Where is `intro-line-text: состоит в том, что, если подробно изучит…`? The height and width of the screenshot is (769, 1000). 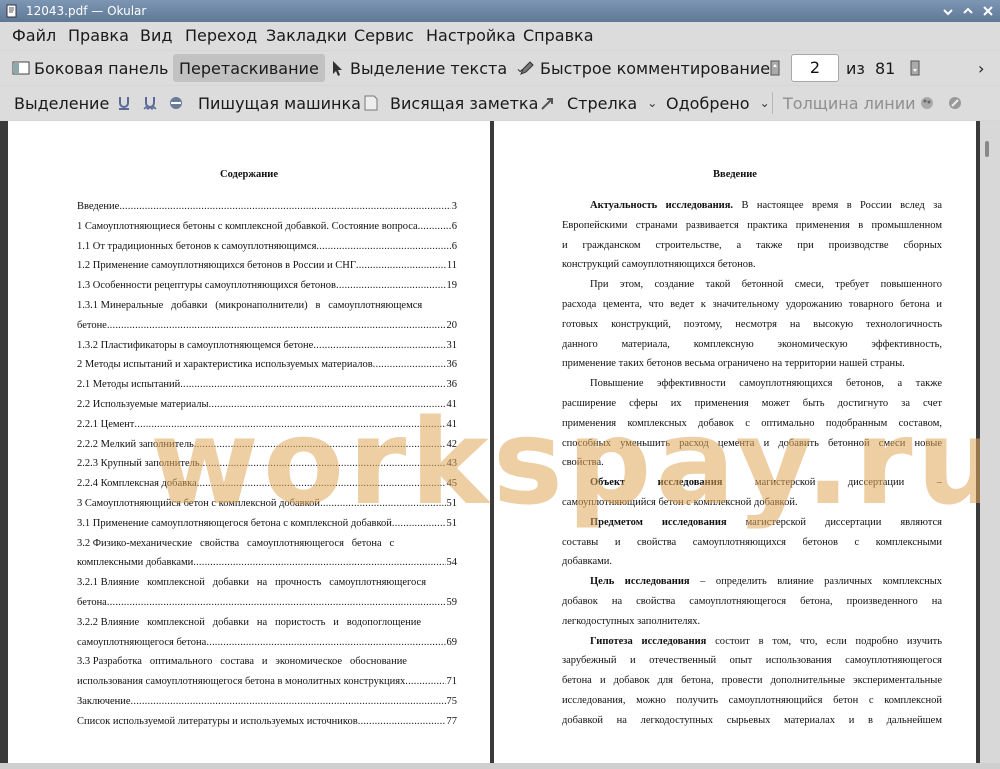
intro-line-text: состоит в том, что, если подробно изучит… is located at coordinates (824, 641).